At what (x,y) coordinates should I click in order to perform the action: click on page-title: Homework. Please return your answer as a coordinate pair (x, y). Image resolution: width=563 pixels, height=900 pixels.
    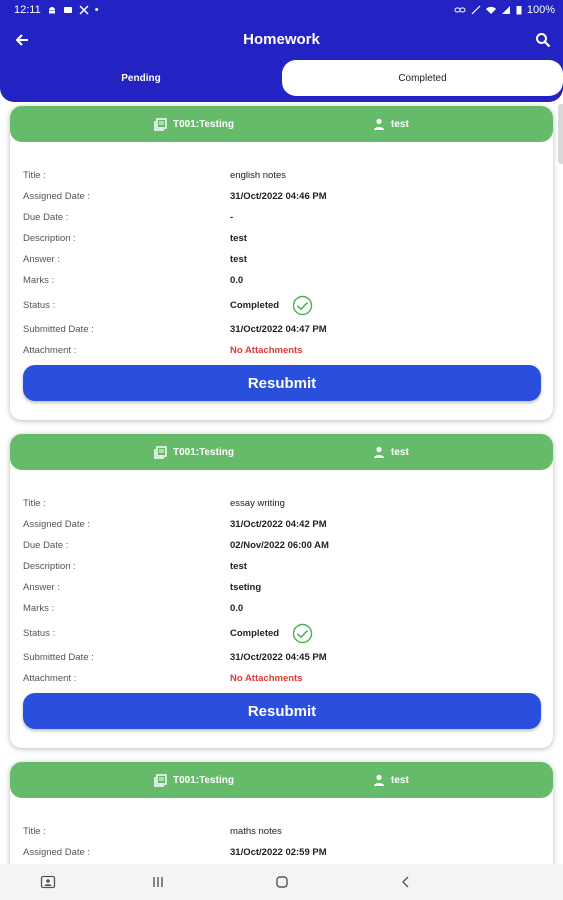
    Looking at the image, I should click on (281, 39).